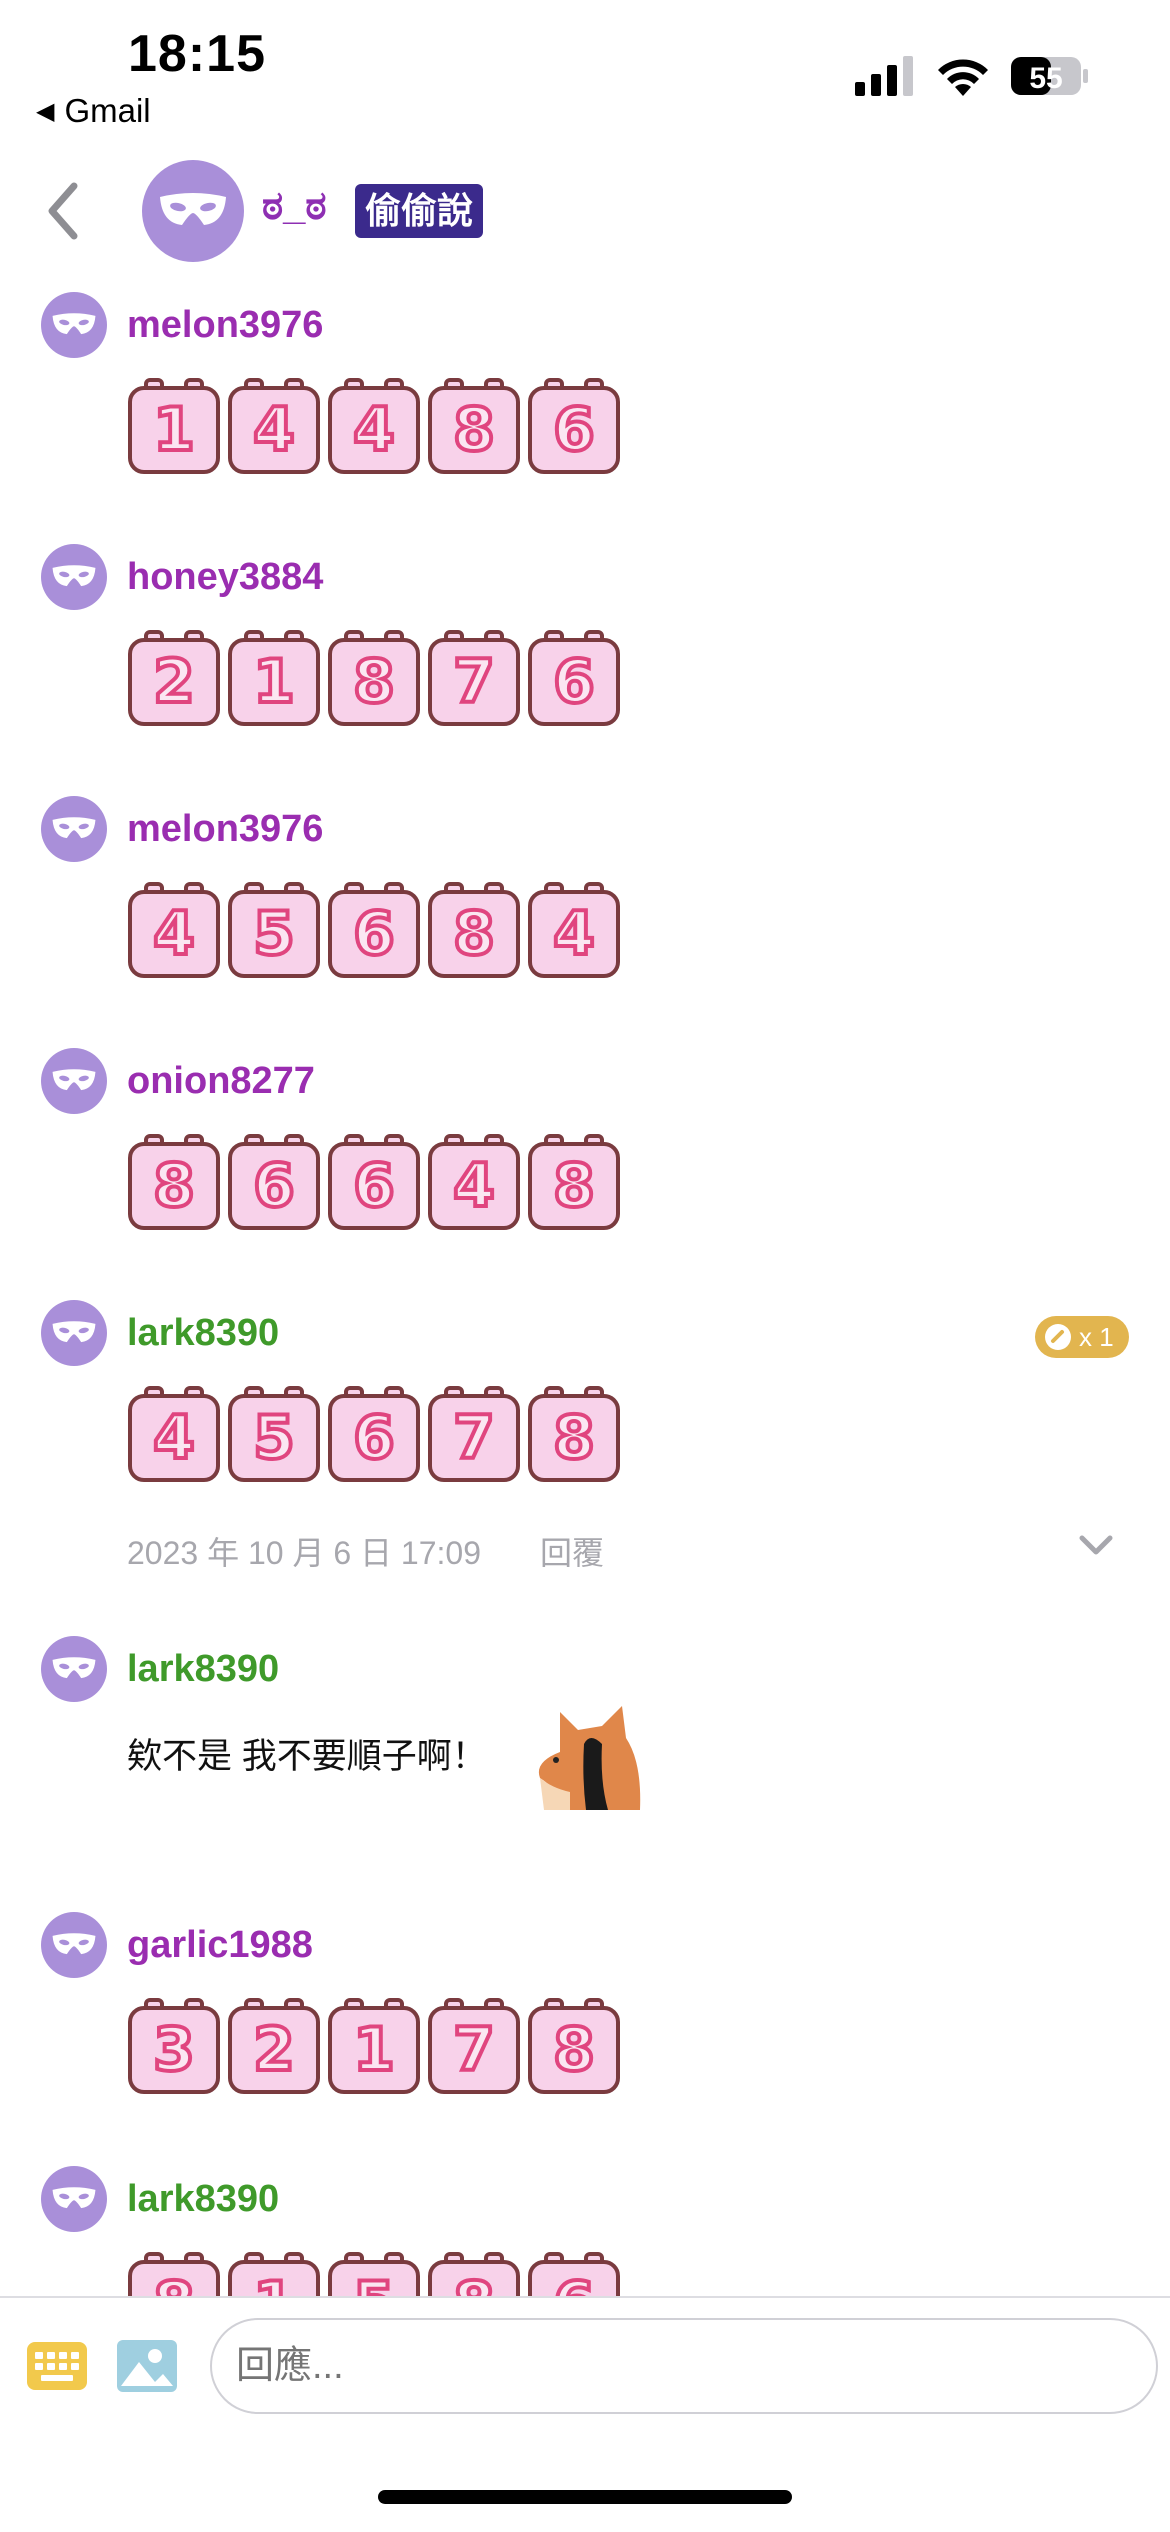 Image resolution: width=1170 pixels, height=2532 pixels. What do you see at coordinates (684, 2366) in the screenshot?
I see `reply-input` at bounding box center [684, 2366].